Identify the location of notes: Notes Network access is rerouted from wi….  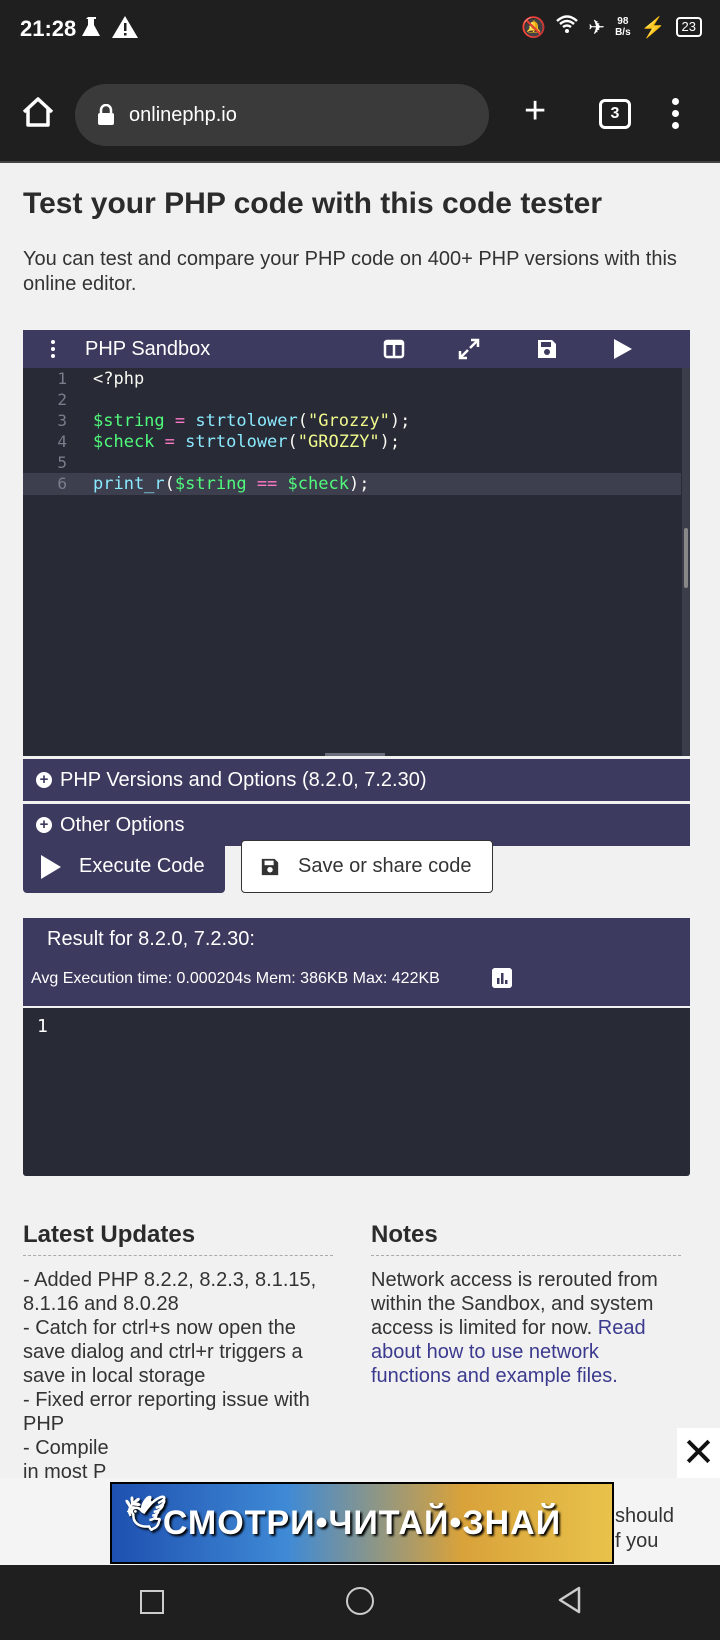
(526, 1352).